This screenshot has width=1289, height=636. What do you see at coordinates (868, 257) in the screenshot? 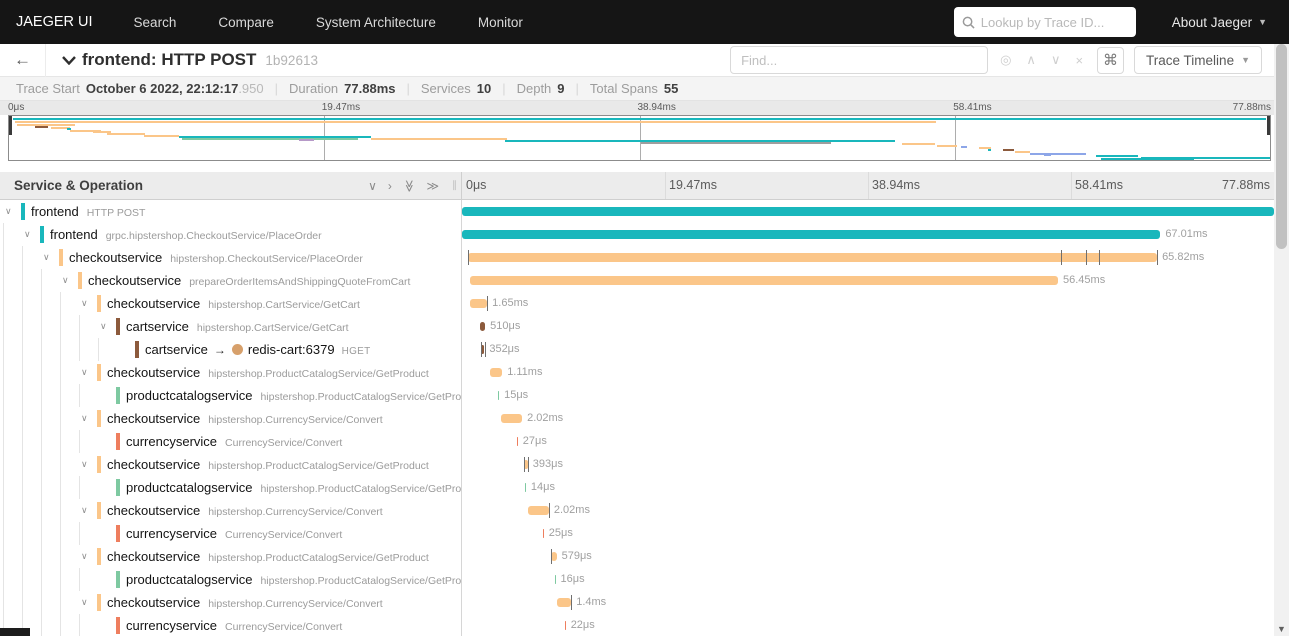
I see `span-timeline-cell: 65.82ms` at bounding box center [868, 257].